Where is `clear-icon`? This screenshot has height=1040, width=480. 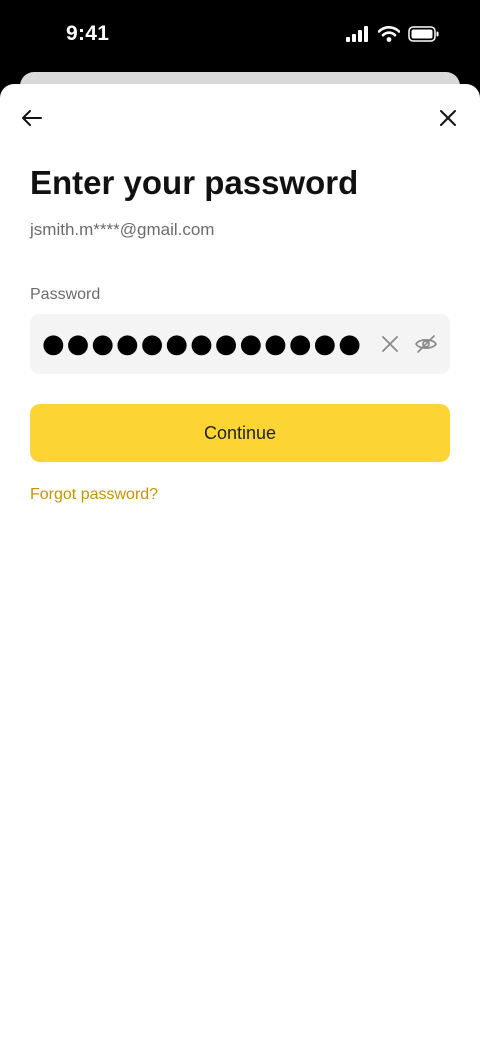
clear-icon is located at coordinates (390, 344).